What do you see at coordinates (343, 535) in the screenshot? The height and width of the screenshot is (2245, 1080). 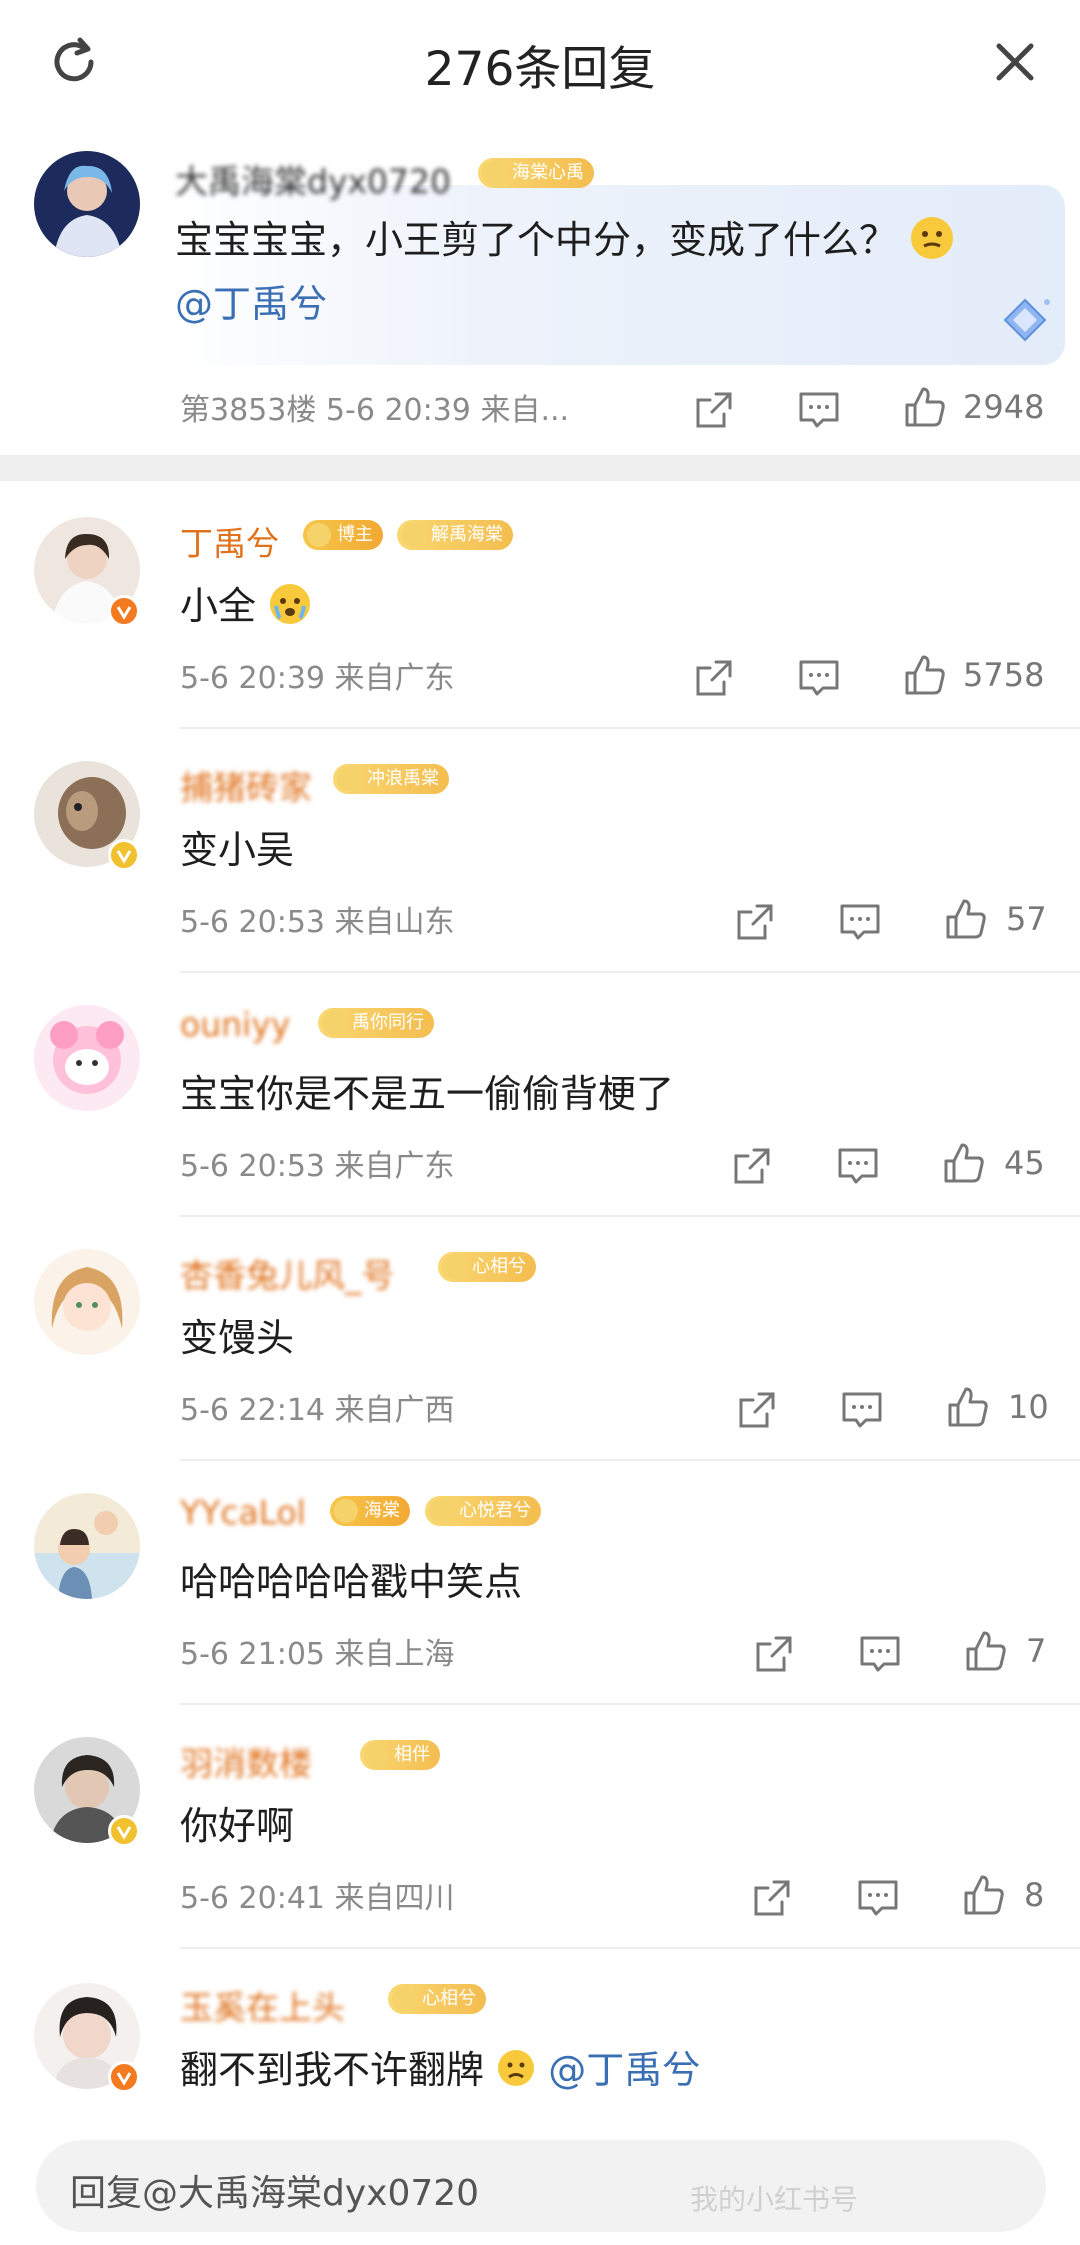 I see `blogger-badge: 博主` at bounding box center [343, 535].